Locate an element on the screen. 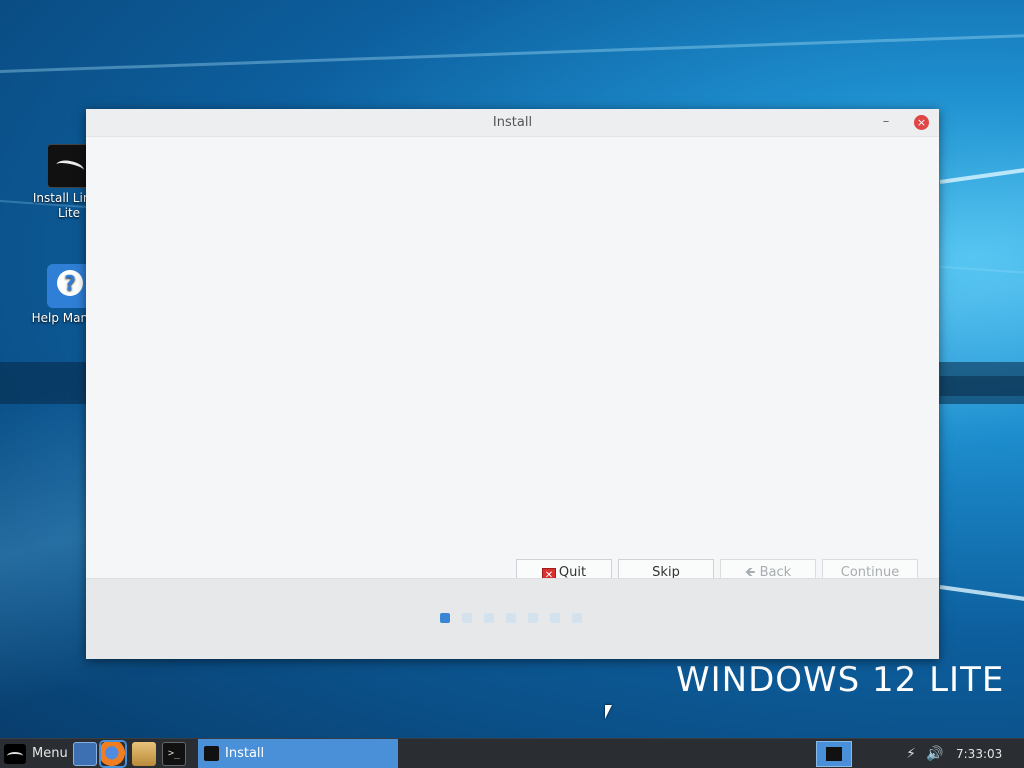  close-button: × is located at coordinates (921, 122).